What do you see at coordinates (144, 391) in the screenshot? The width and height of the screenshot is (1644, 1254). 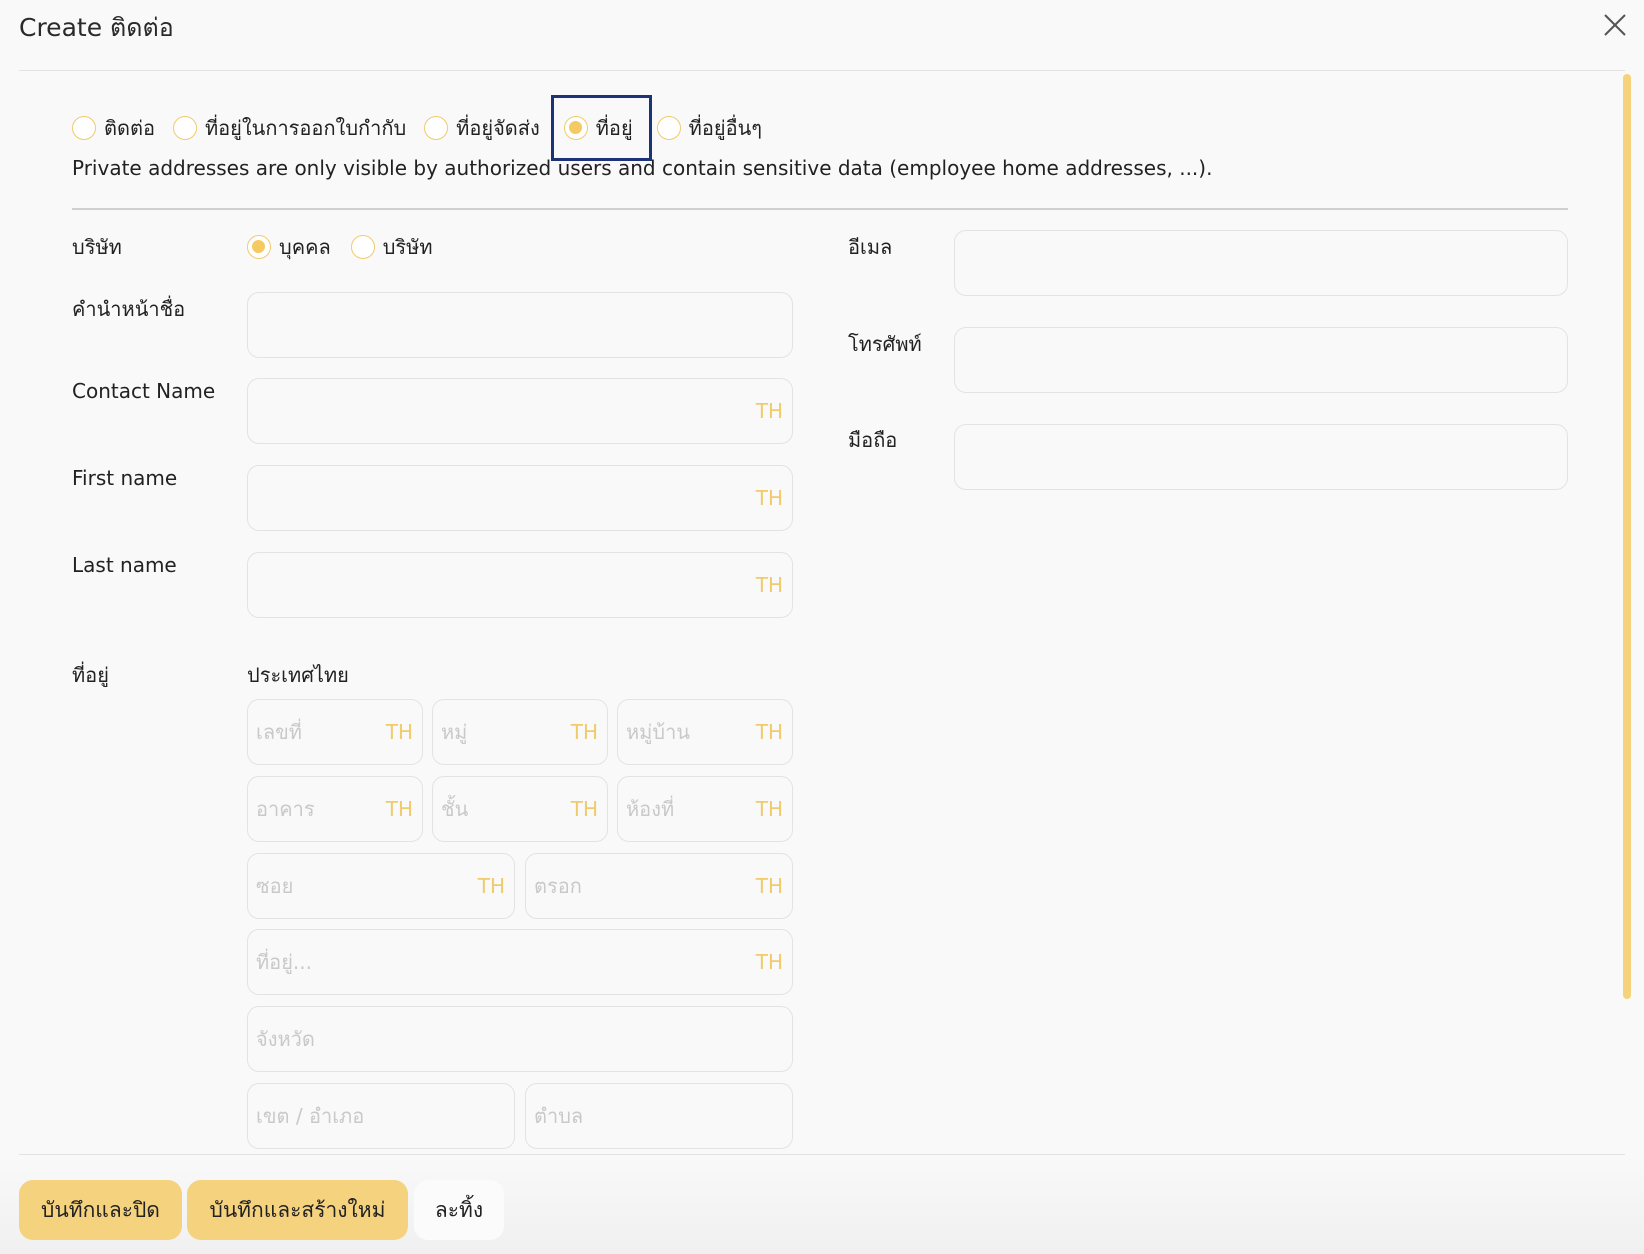 I see `contact-name-label: Contact Name` at bounding box center [144, 391].